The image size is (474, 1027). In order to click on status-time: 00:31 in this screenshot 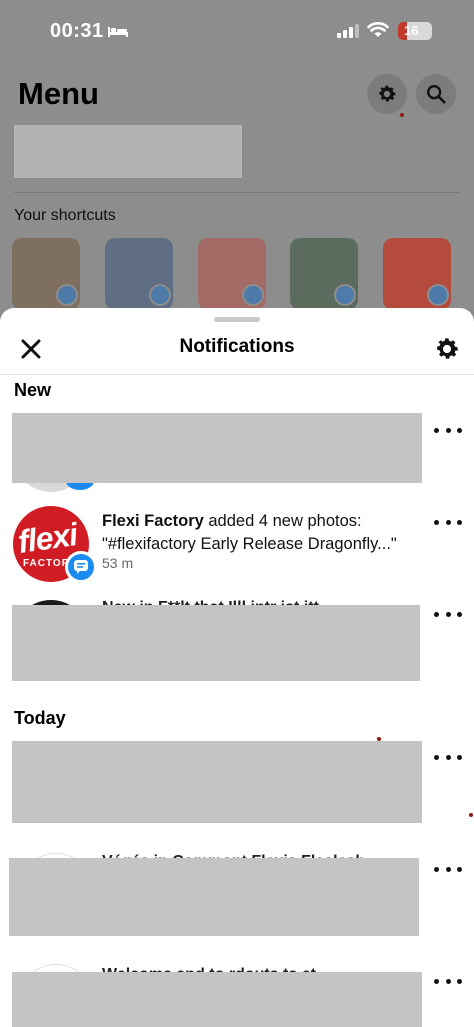, I will do `click(77, 31)`.